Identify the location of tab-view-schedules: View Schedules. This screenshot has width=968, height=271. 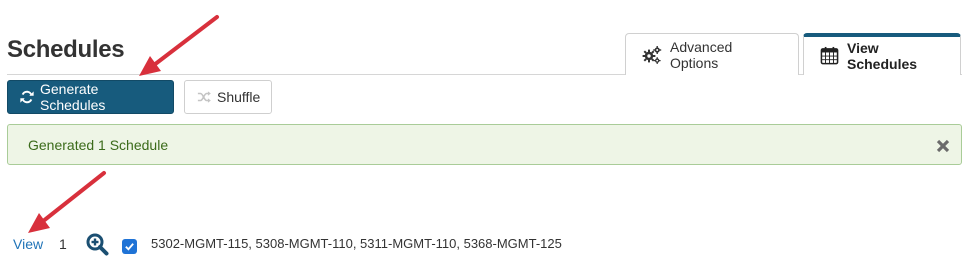
(882, 54).